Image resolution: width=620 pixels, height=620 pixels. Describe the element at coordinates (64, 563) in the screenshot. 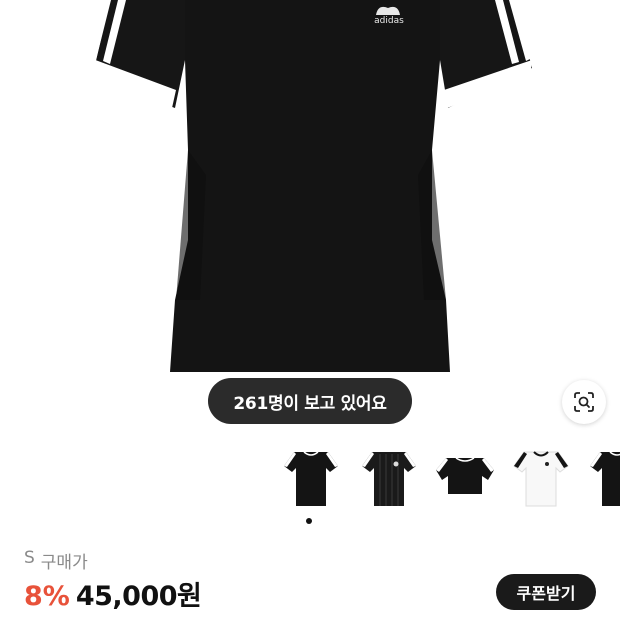

I see `purchase-price-label: 구매가` at that location.